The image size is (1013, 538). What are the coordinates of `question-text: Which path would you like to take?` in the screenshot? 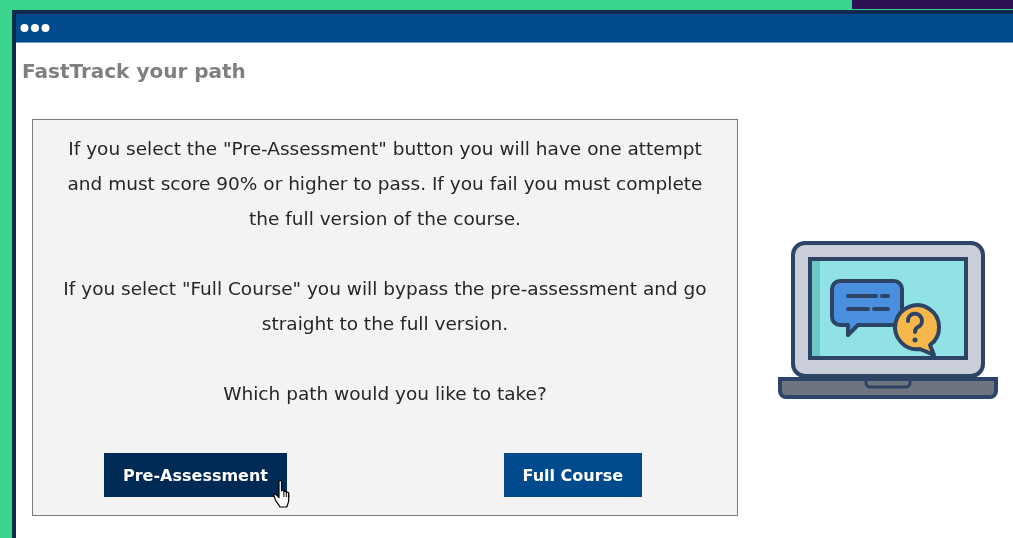 It's located at (385, 394).